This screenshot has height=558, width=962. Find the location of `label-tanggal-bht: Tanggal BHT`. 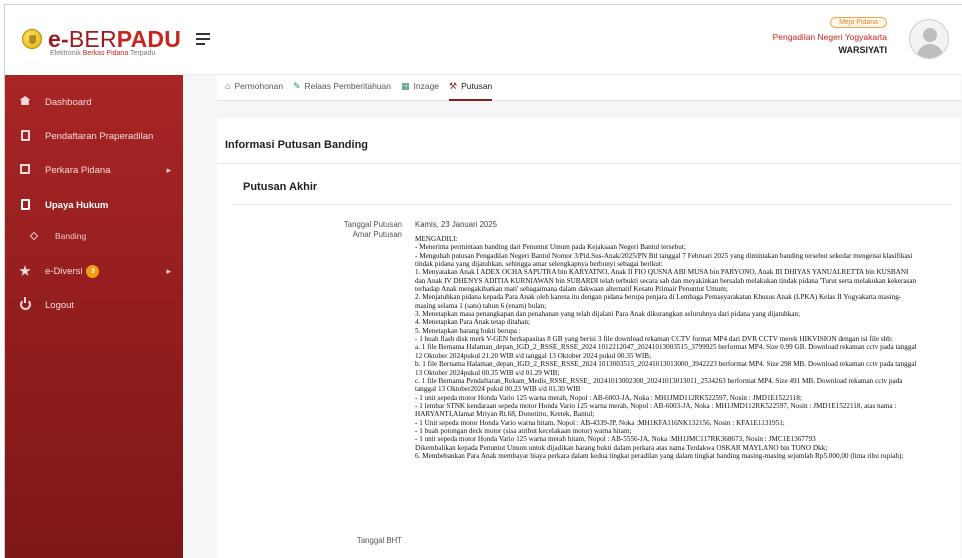

label-tanggal-bht: Tanggal BHT is located at coordinates (379, 540).